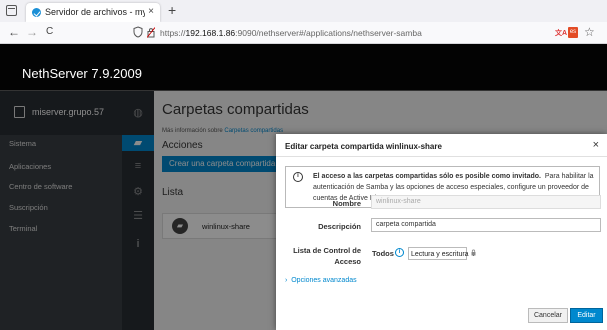 This screenshot has height=330, width=607. Describe the element at coordinates (303, 67) in the screenshot. I see `app-header: NethServer 7.9.2009` at that location.